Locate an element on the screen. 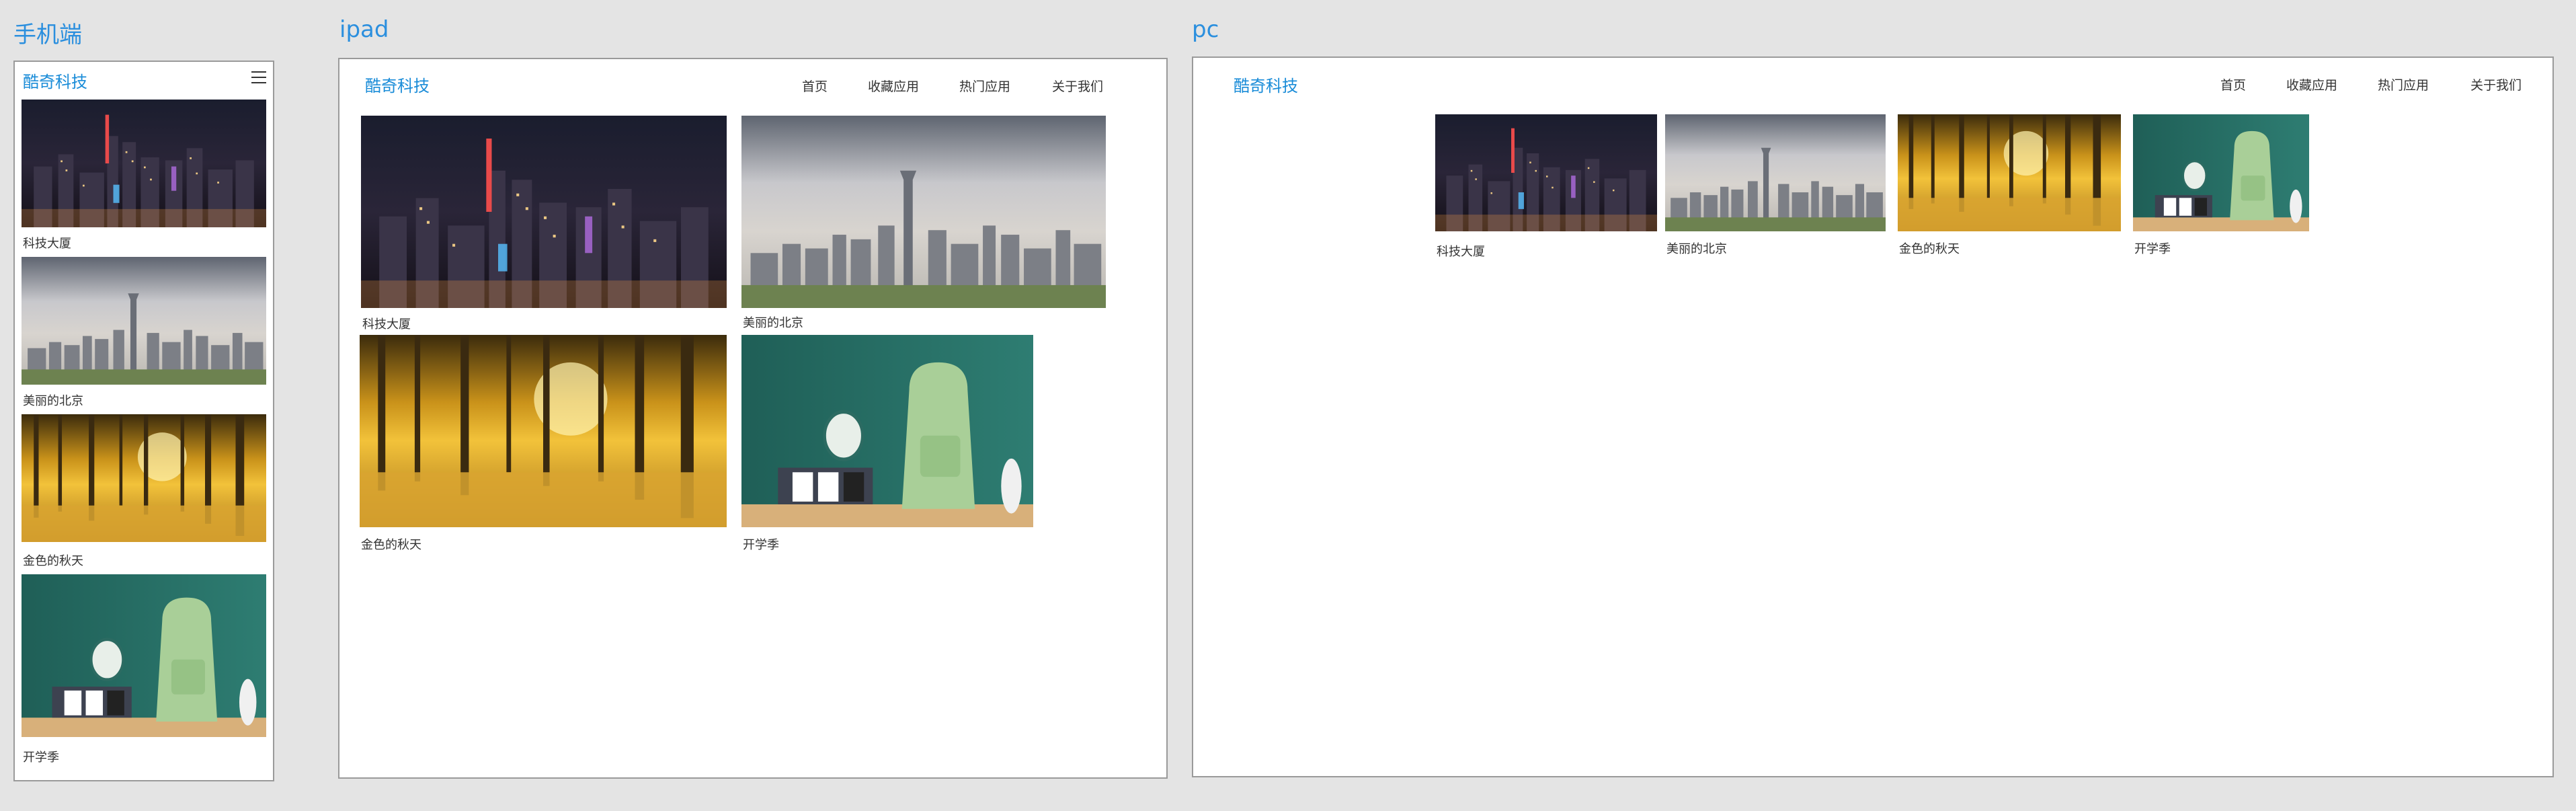 The width and height of the screenshot is (2576, 811). ipad-label: ipad is located at coordinates (364, 29).